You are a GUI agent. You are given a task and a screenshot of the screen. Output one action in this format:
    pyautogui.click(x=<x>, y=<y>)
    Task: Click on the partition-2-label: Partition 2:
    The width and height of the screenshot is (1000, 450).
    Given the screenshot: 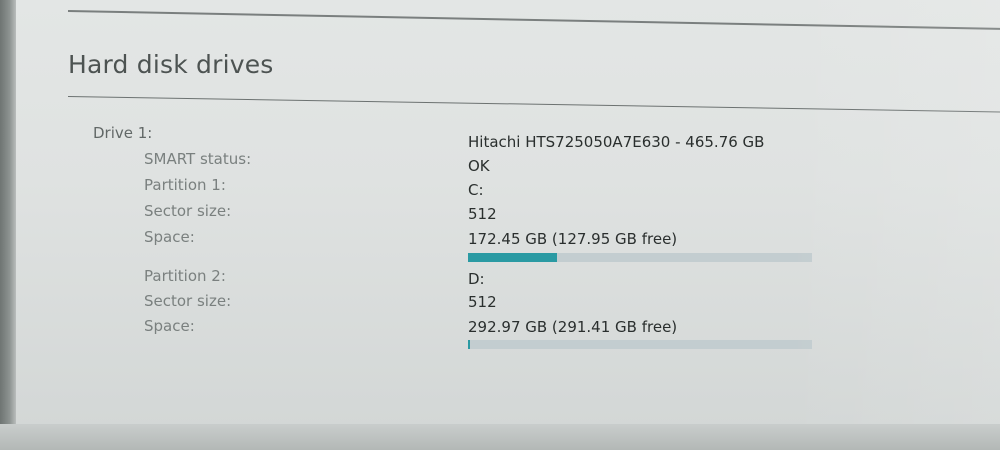 What is the action you would take?
    pyautogui.click(x=185, y=276)
    